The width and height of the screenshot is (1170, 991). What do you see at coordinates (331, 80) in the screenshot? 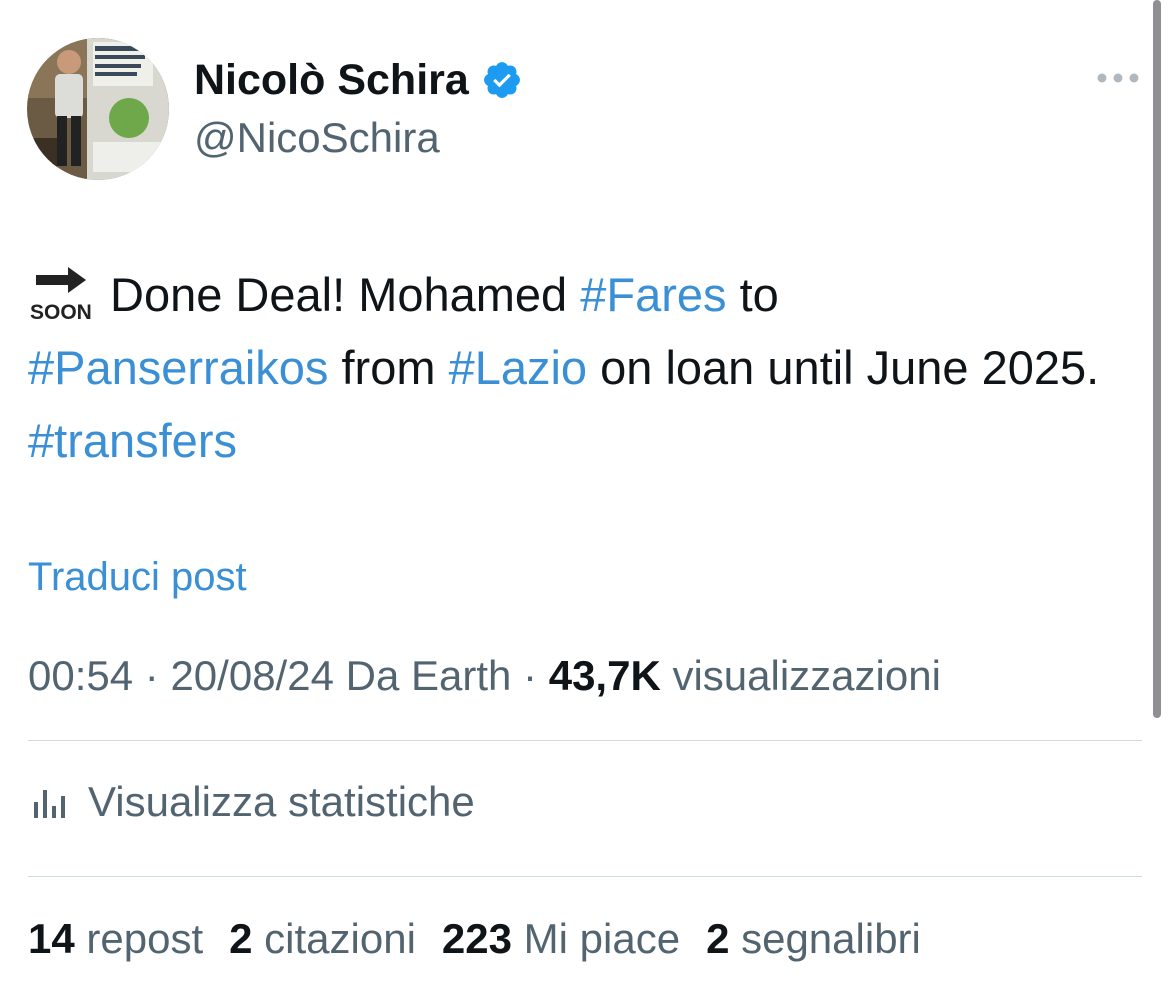
I see `author-name: Nicolò Schira` at bounding box center [331, 80].